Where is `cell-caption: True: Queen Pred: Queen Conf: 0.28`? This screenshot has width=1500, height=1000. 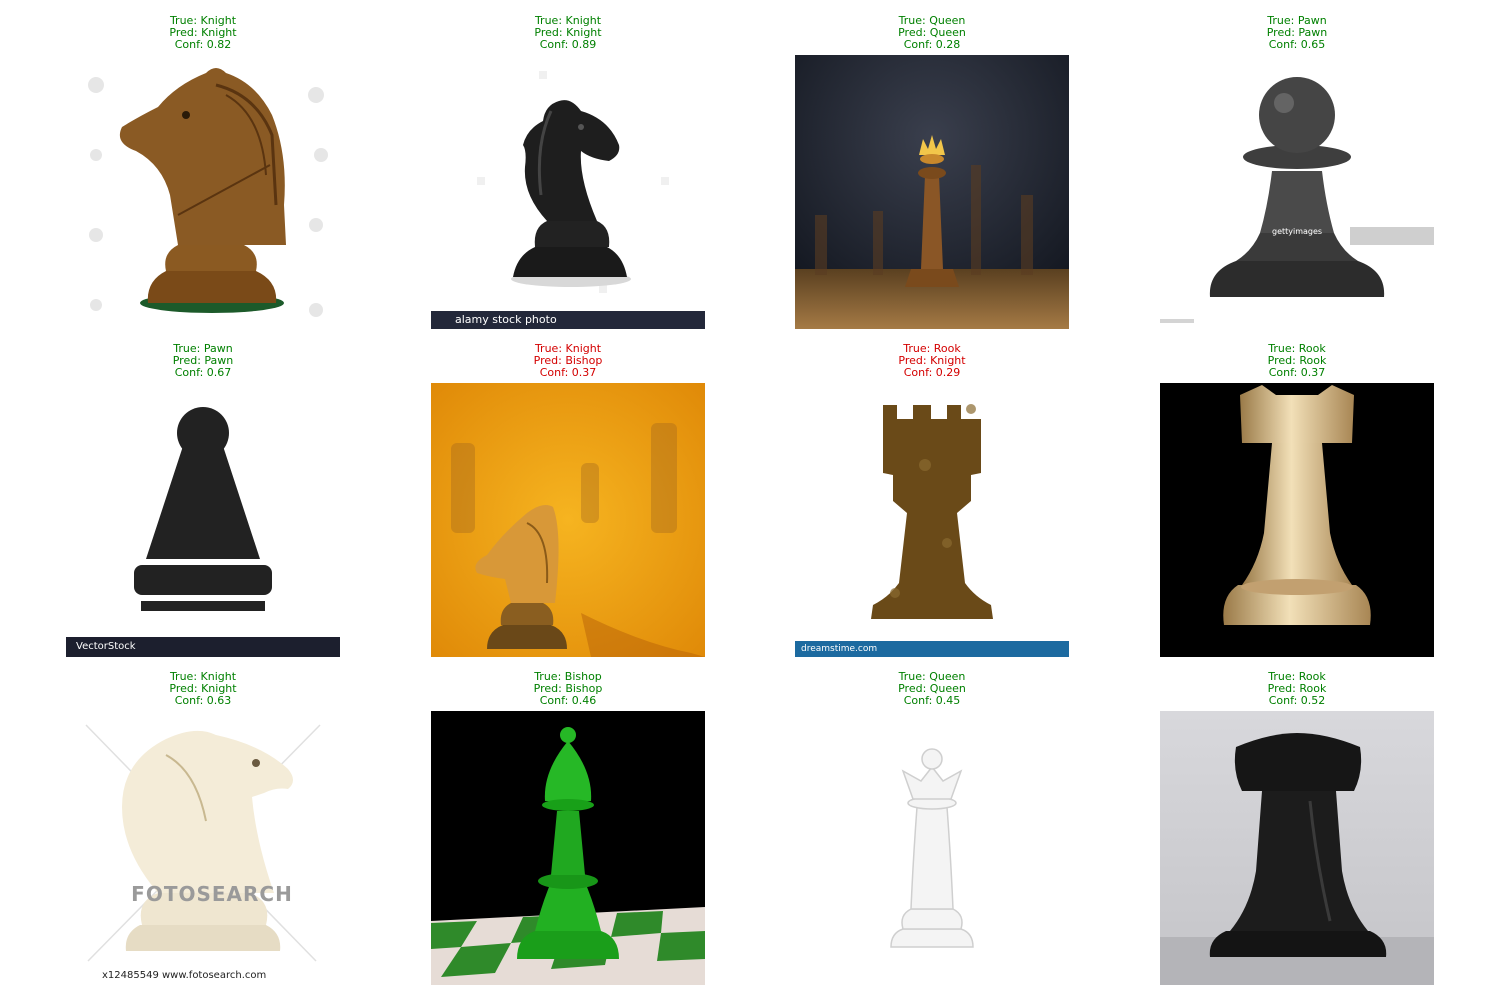
cell-caption: True: Queen Pred: Queen Conf: 0.28 is located at coordinates (932, 32).